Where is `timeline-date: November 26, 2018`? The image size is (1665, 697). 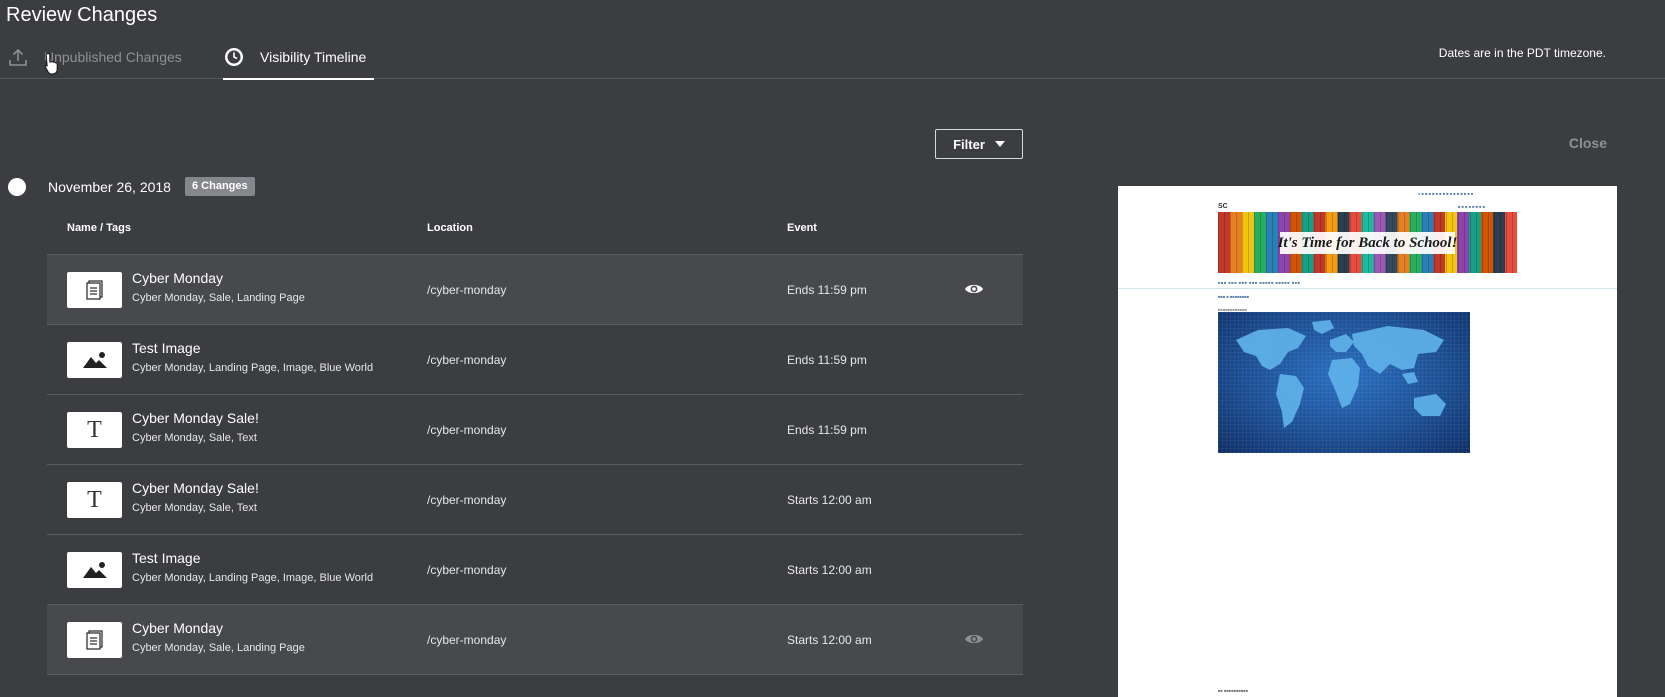
timeline-date: November 26, 2018 is located at coordinates (109, 187).